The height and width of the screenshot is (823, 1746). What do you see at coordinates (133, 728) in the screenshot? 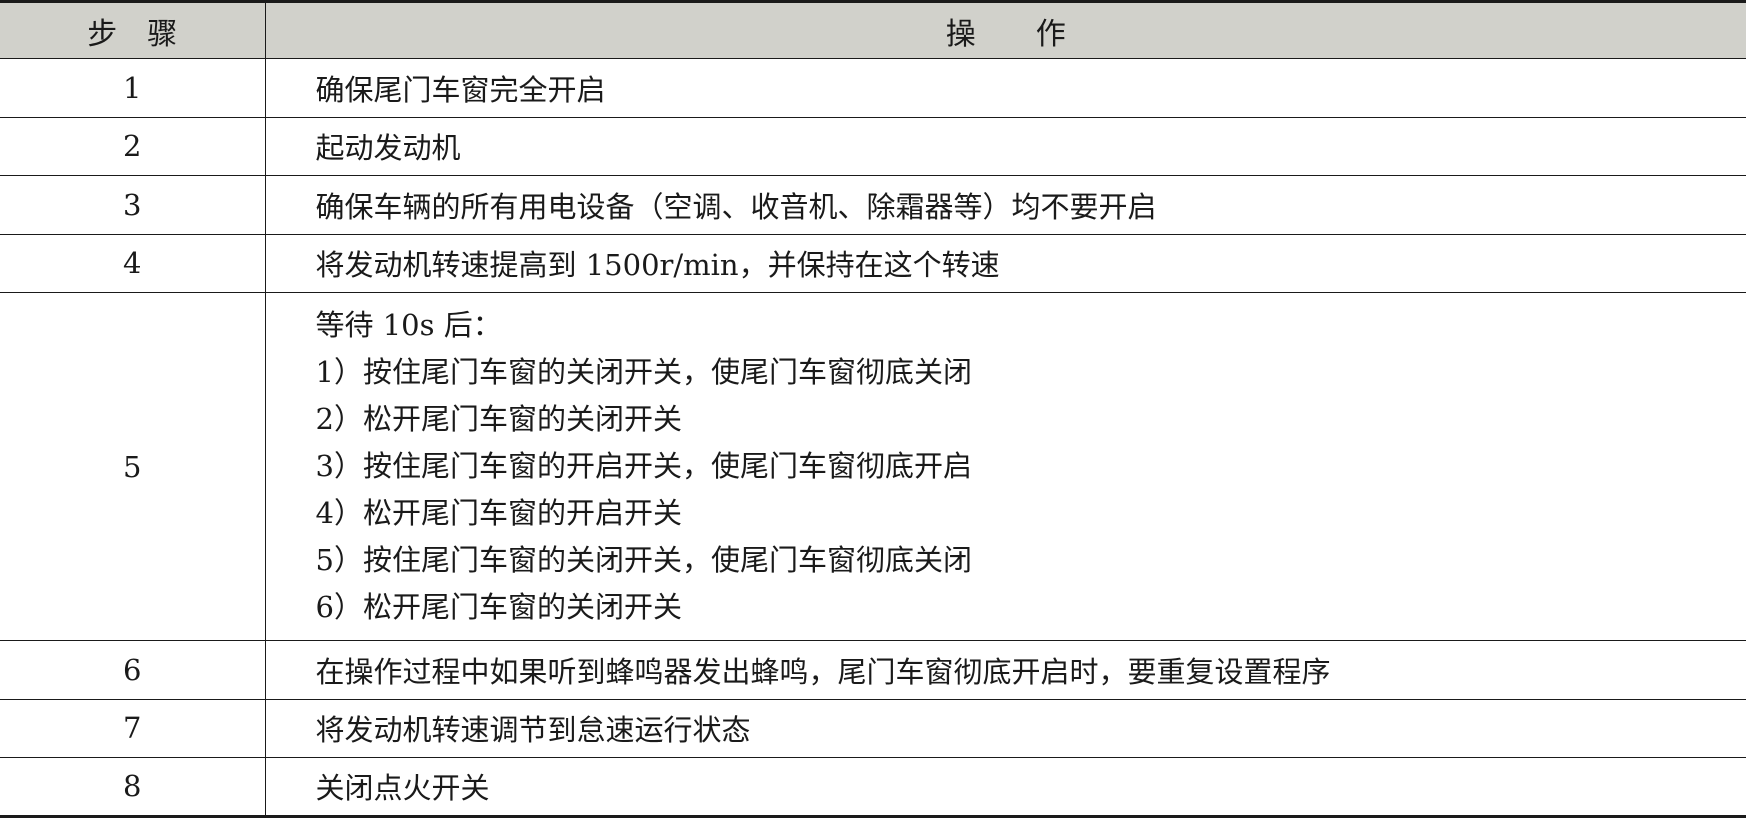
I see `step-number: 7` at bounding box center [133, 728].